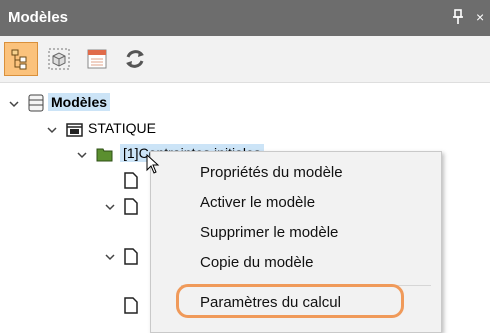 Image resolution: width=490 pixels, height=333 pixels. What do you see at coordinates (458, 18) in the screenshot?
I see `pin-icon` at bounding box center [458, 18].